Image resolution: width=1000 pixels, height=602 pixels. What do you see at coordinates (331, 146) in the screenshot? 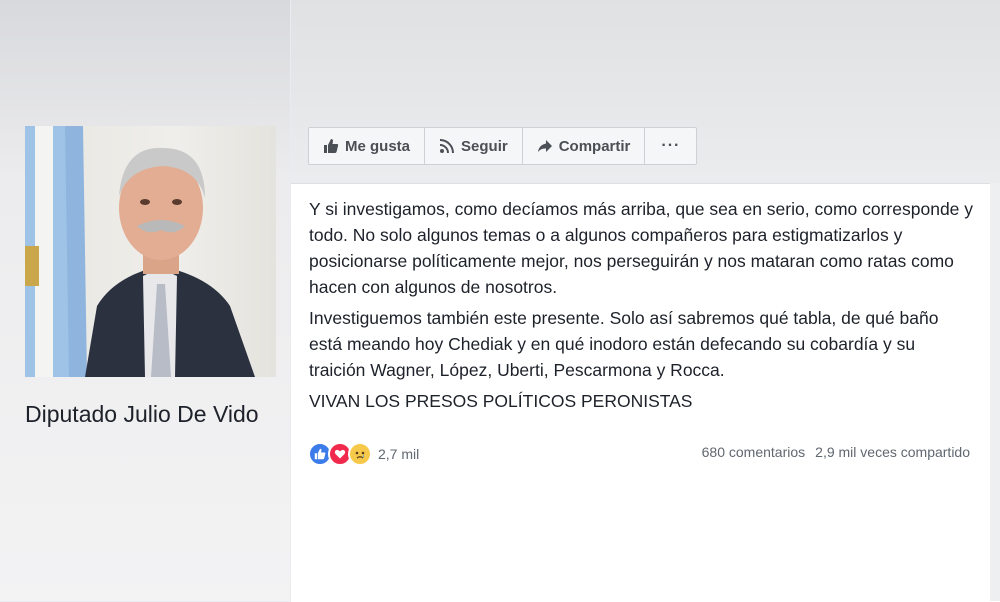
I see `thumbs-up-icon` at bounding box center [331, 146].